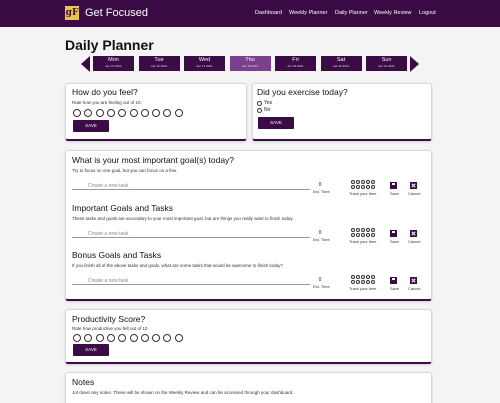 This screenshot has width=500, height=403. Describe the element at coordinates (413, 233) in the screenshot. I see `important-cancel-icon` at that location.